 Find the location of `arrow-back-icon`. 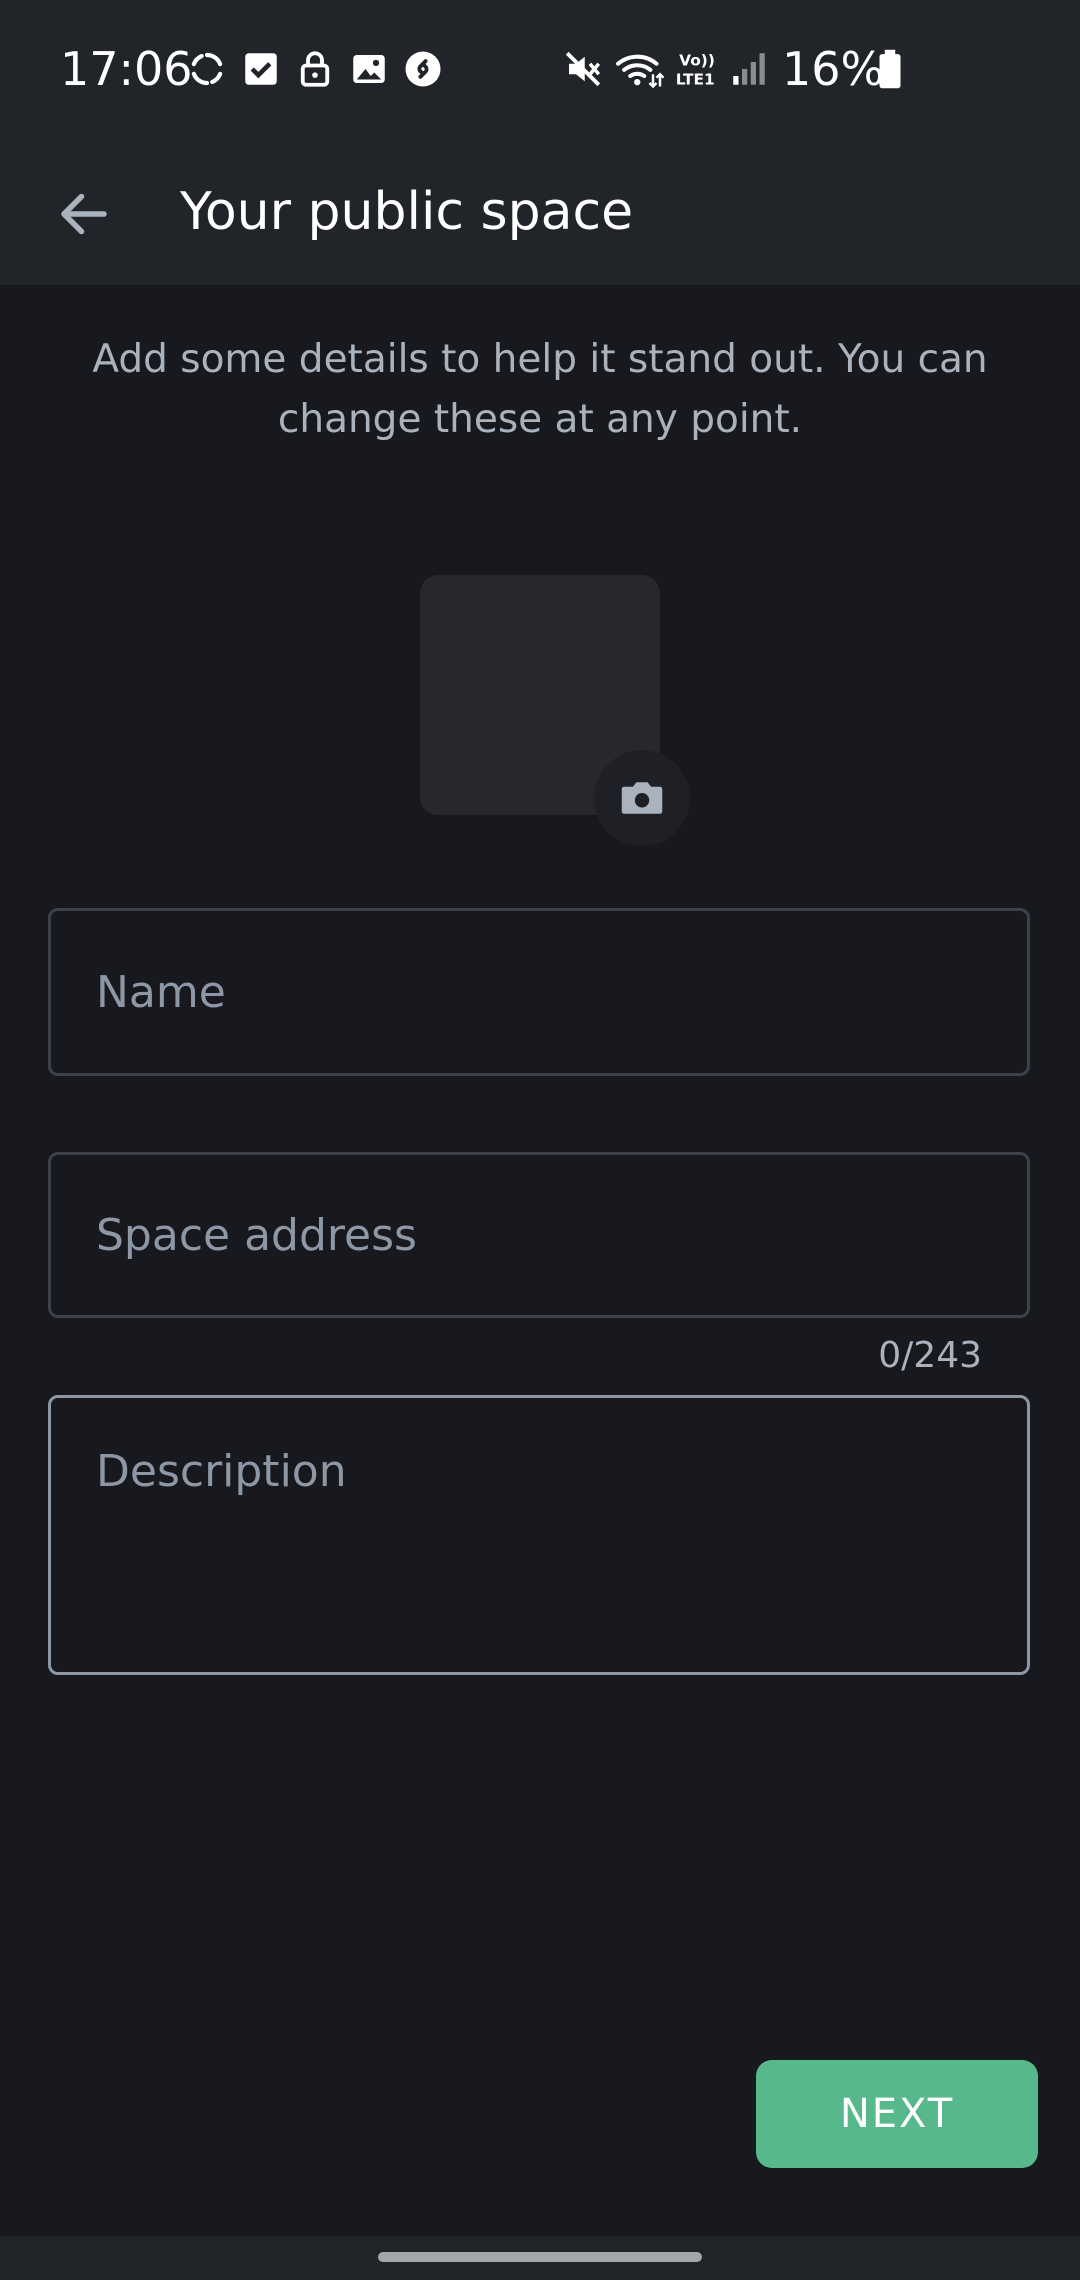

arrow-back-icon is located at coordinates (84, 214).